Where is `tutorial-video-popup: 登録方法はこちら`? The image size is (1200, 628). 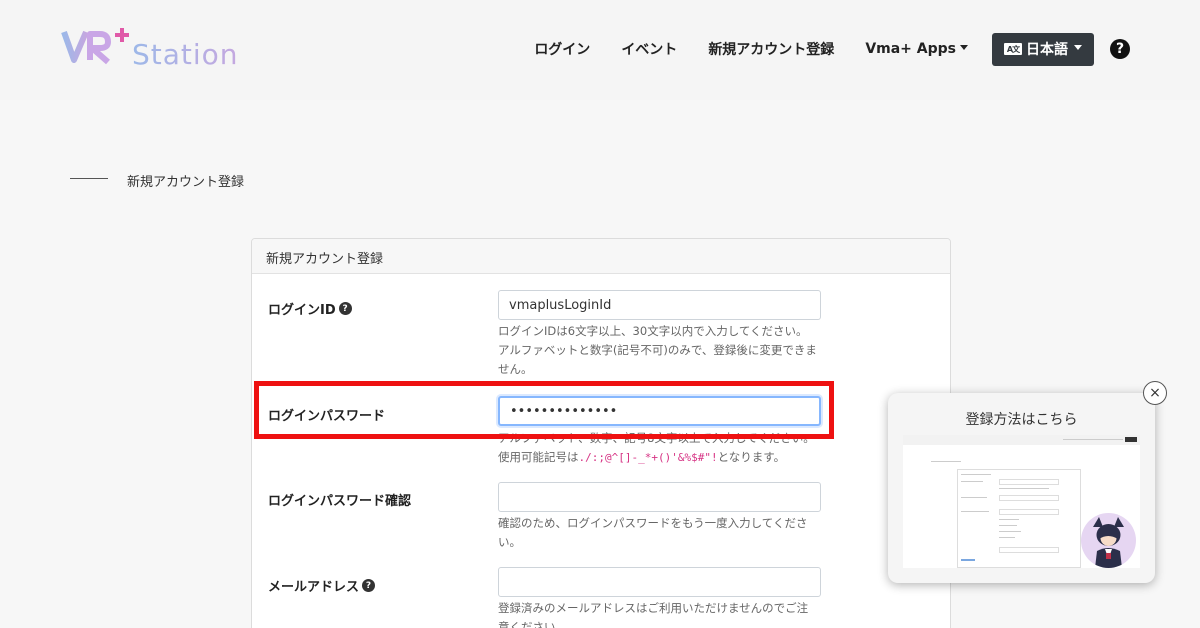
tutorial-video-popup: 登録方法はこちら is located at coordinates (1021, 488).